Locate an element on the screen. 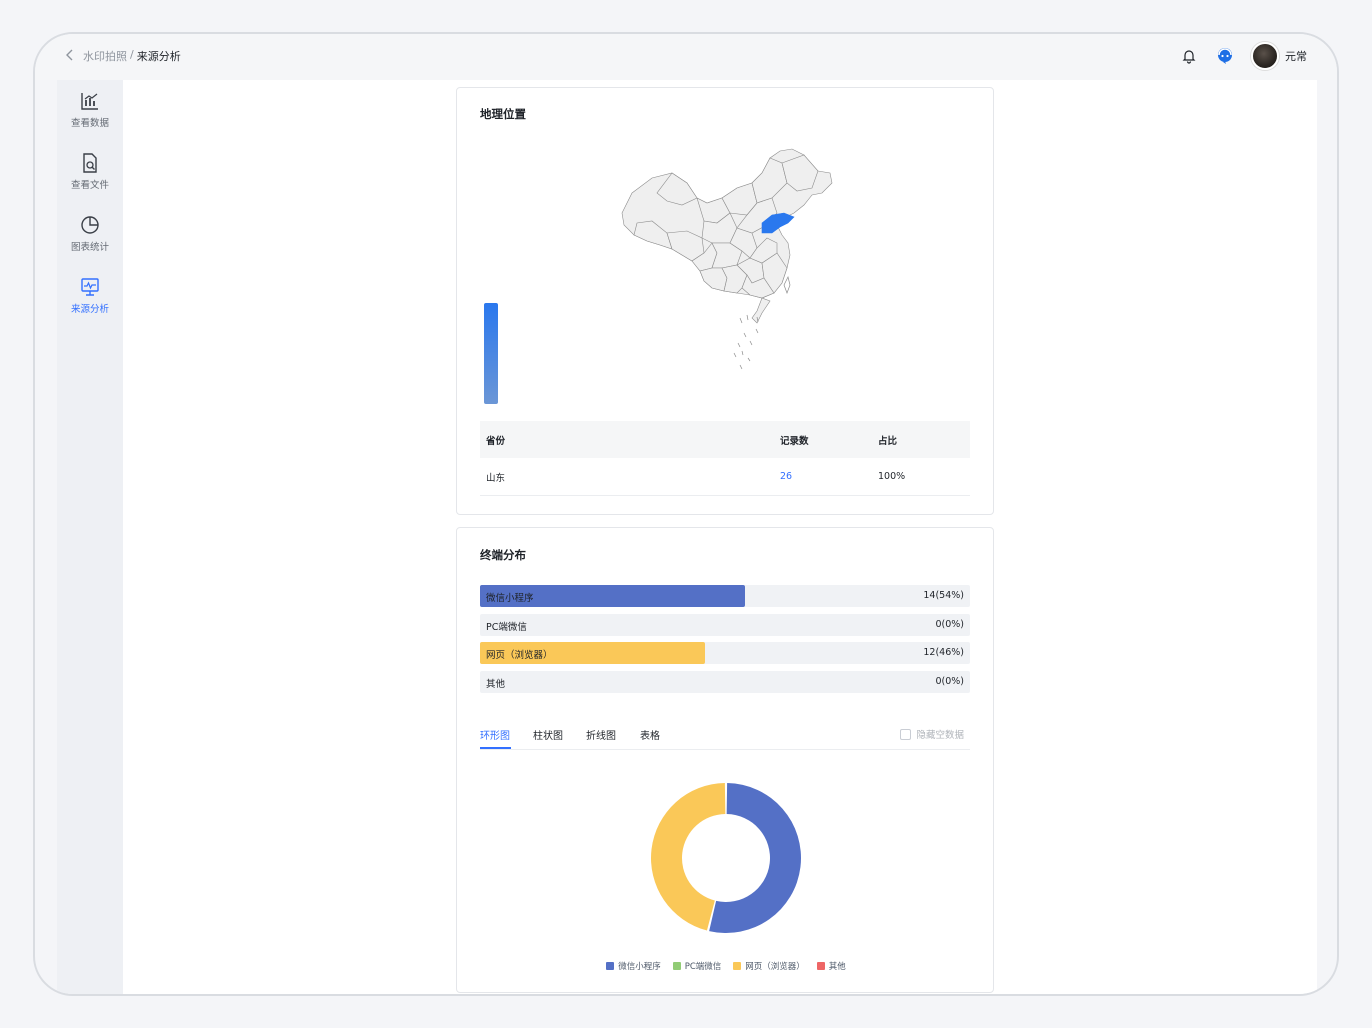 The height and width of the screenshot is (1028, 1372). hide-empty-toggle: 隐藏空数据 is located at coordinates (932, 734).